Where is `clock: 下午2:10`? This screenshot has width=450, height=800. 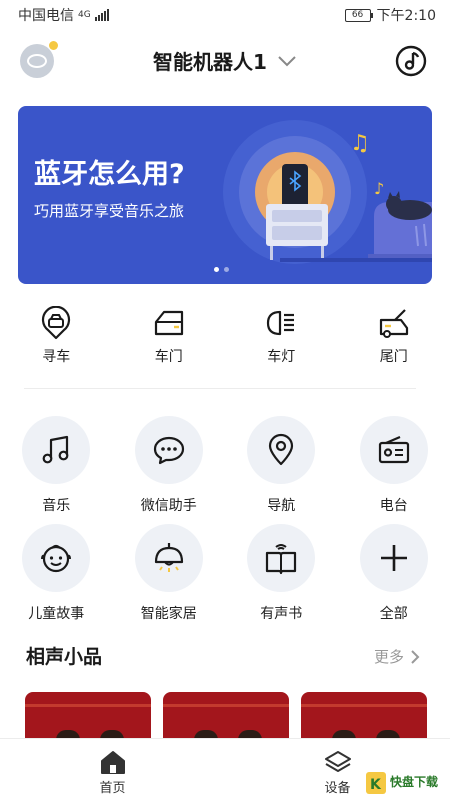
clock: 下午2:10 is located at coordinates (406, 16).